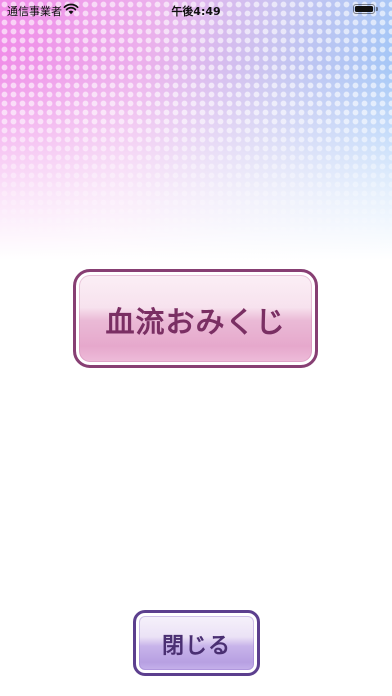 This screenshot has height=696, width=392. I want to click on close-button-label: 閉じる, so click(196, 646).